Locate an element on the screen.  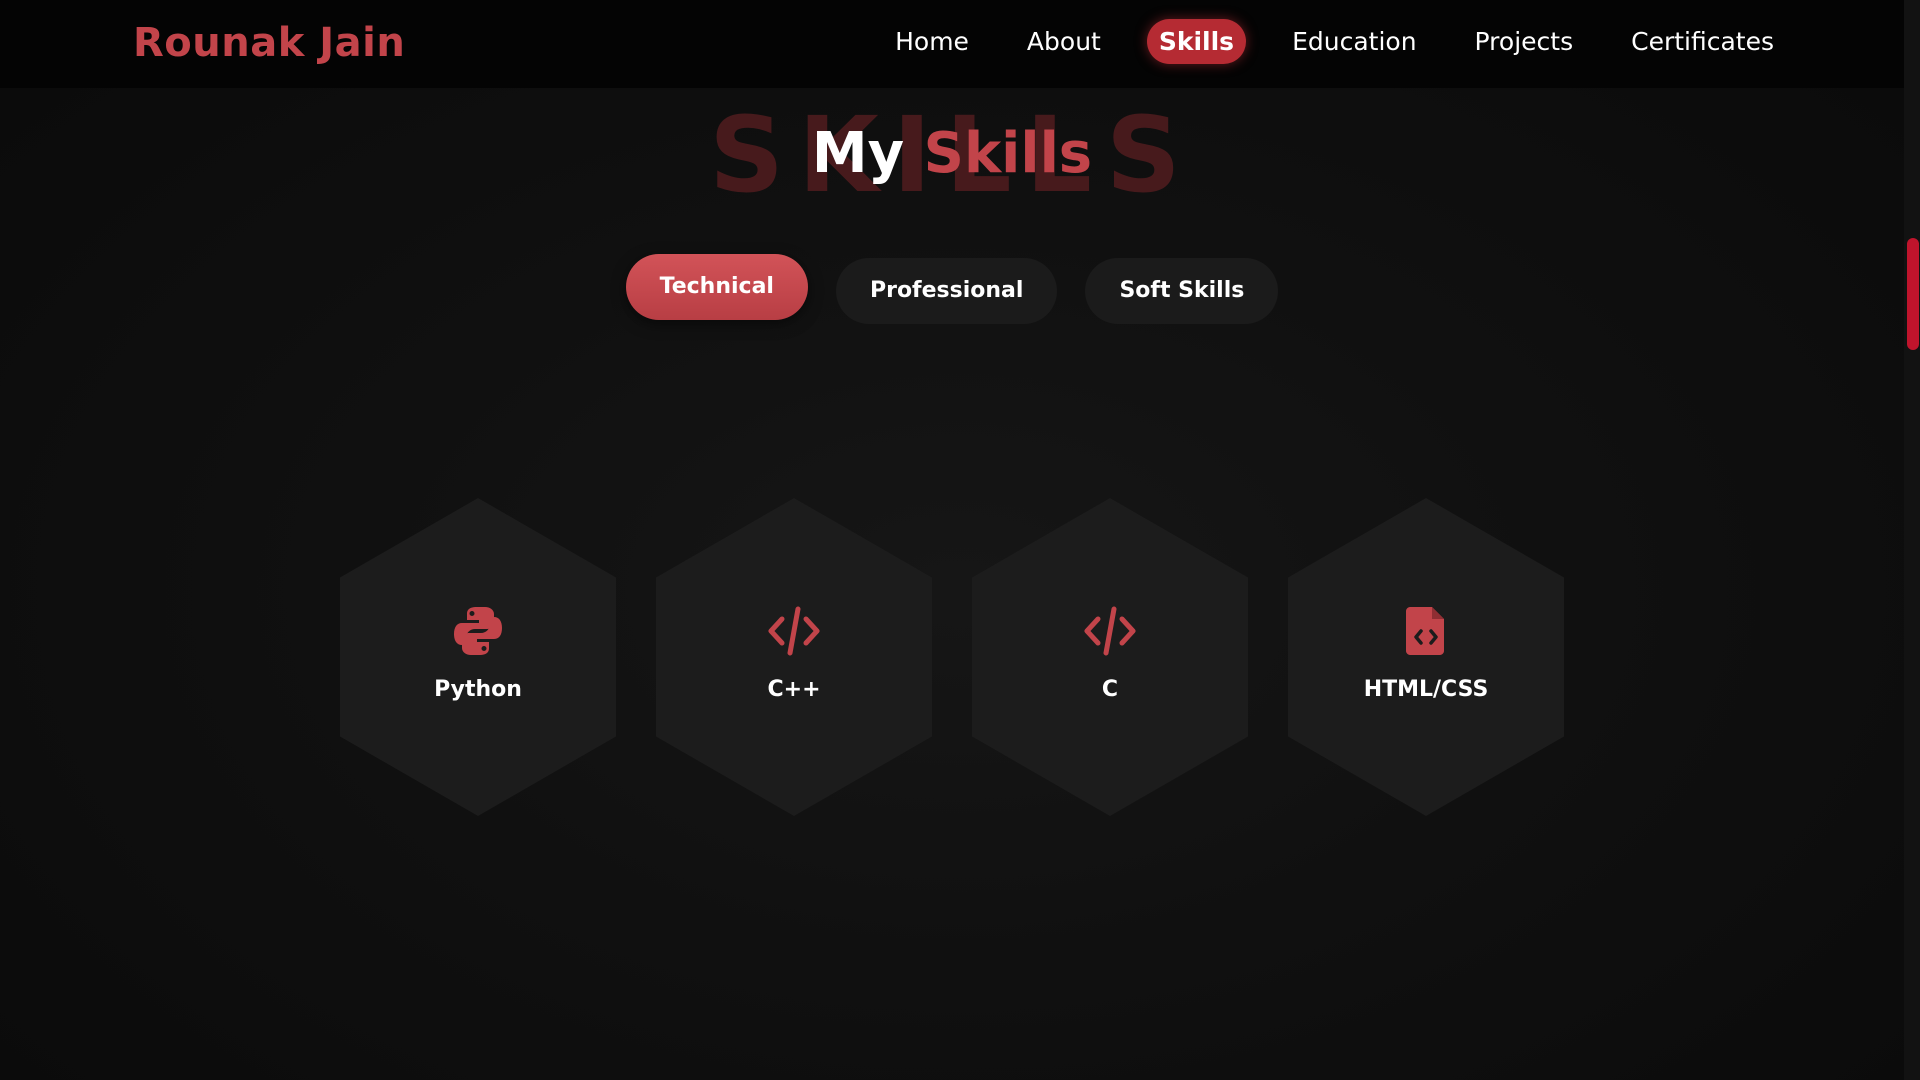
nav-skills: Skills is located at coordinates (1196, 41).